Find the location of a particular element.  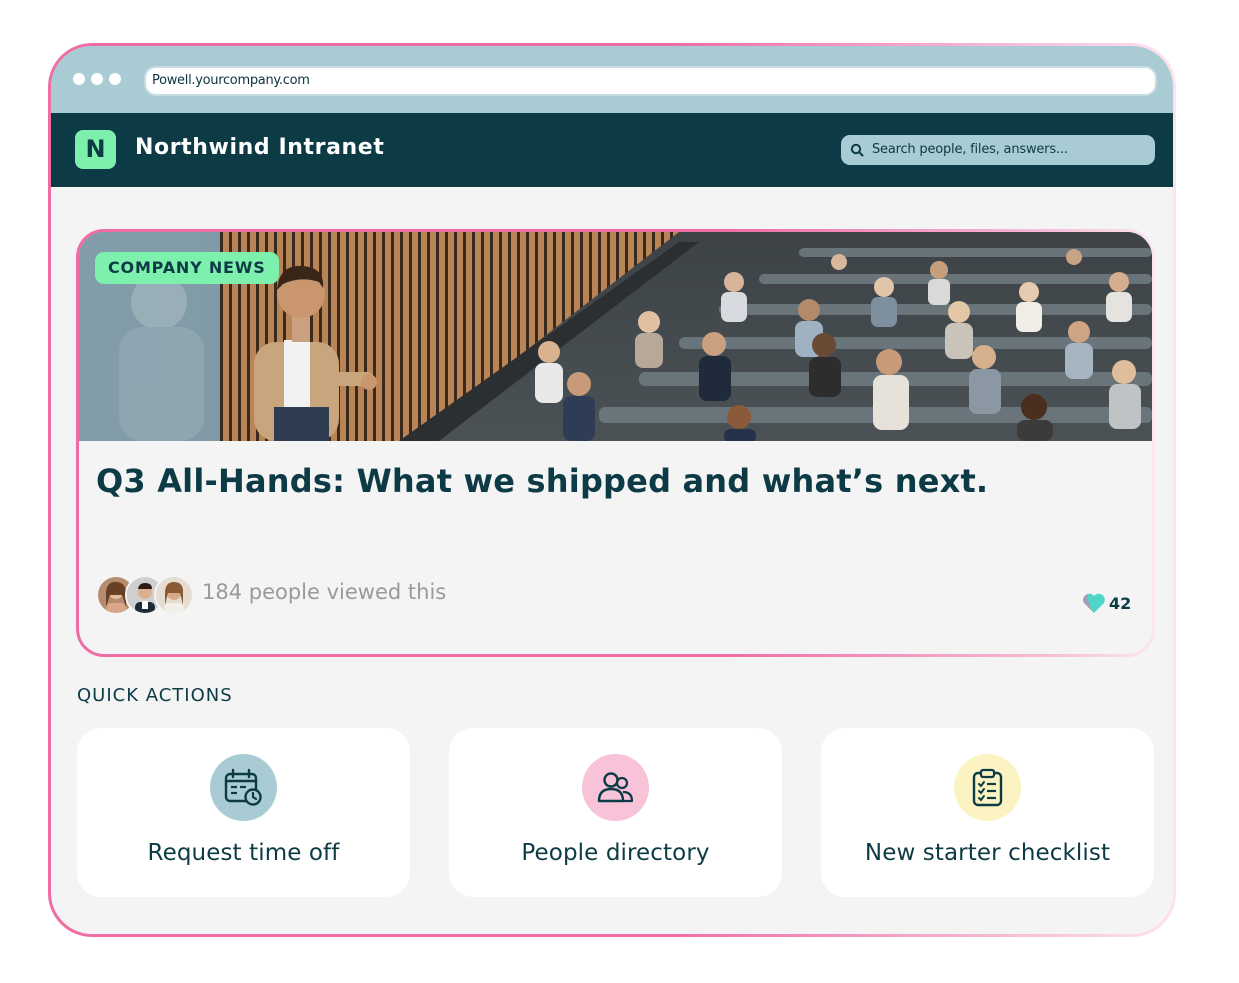

browser-toolbar: Powell.yourcompany.com is located at coordinates (612, 79).